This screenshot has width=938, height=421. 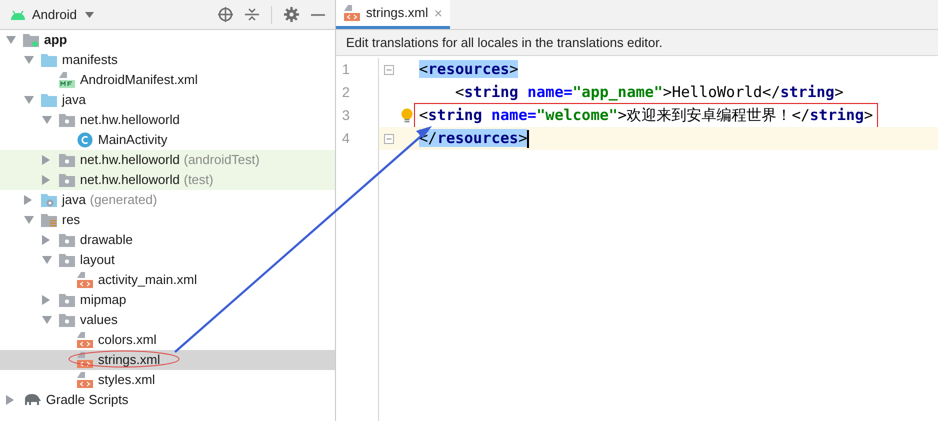 I want to click on item-label: layout, so click(x=97, y=260).